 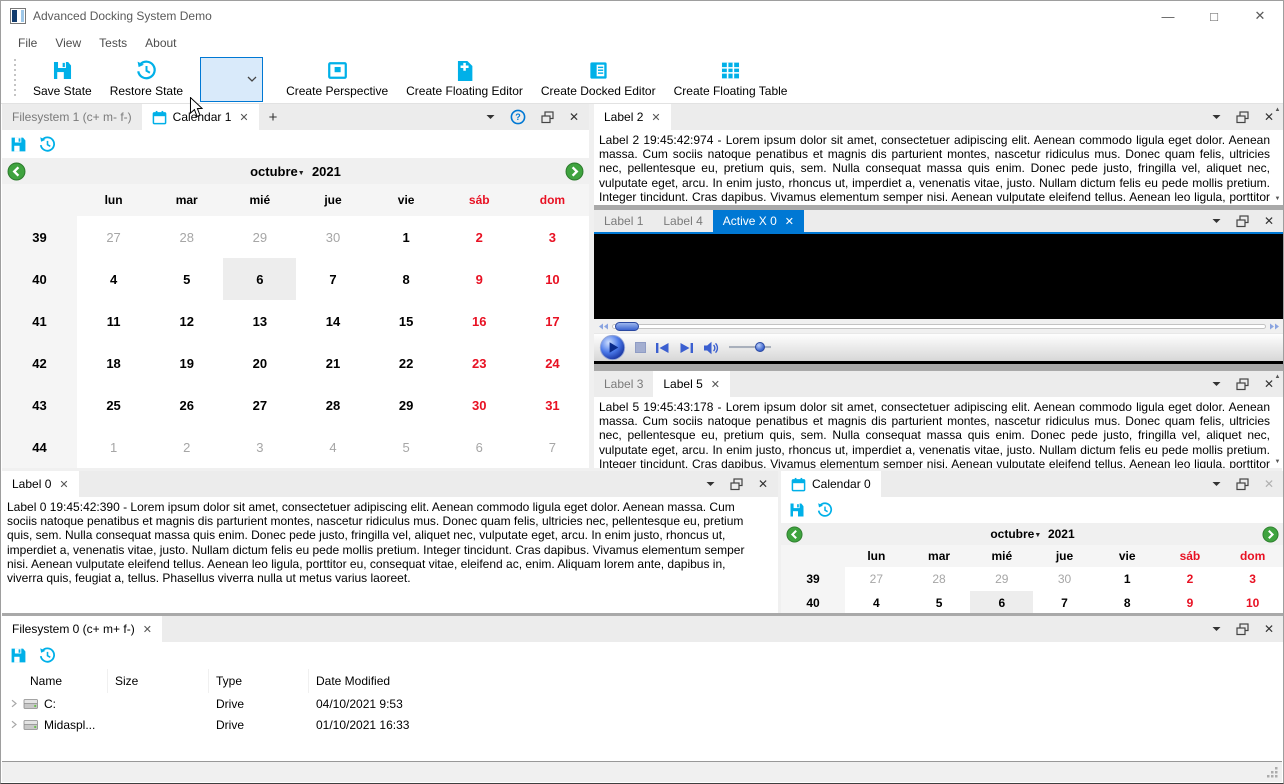 I want to click on create-perspective-button: Create Perspective, so click(x=337, y=79).